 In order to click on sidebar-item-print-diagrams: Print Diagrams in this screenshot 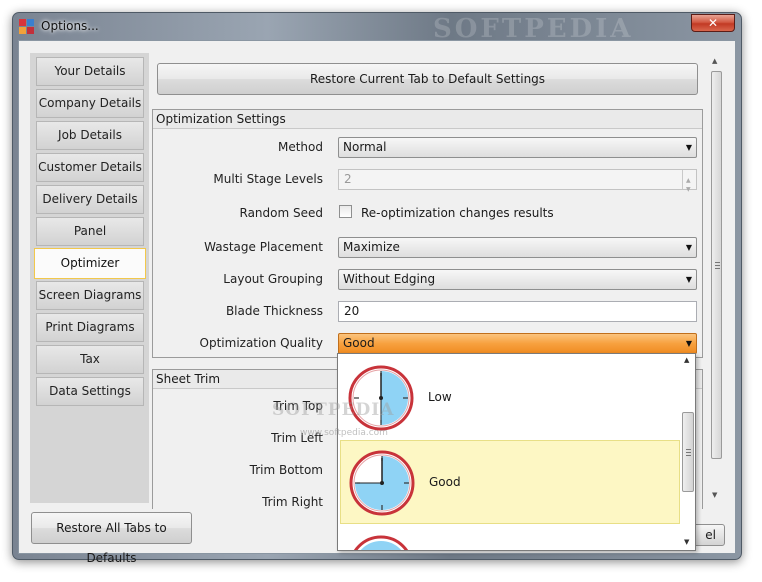, I will do `click(90, 327)`.